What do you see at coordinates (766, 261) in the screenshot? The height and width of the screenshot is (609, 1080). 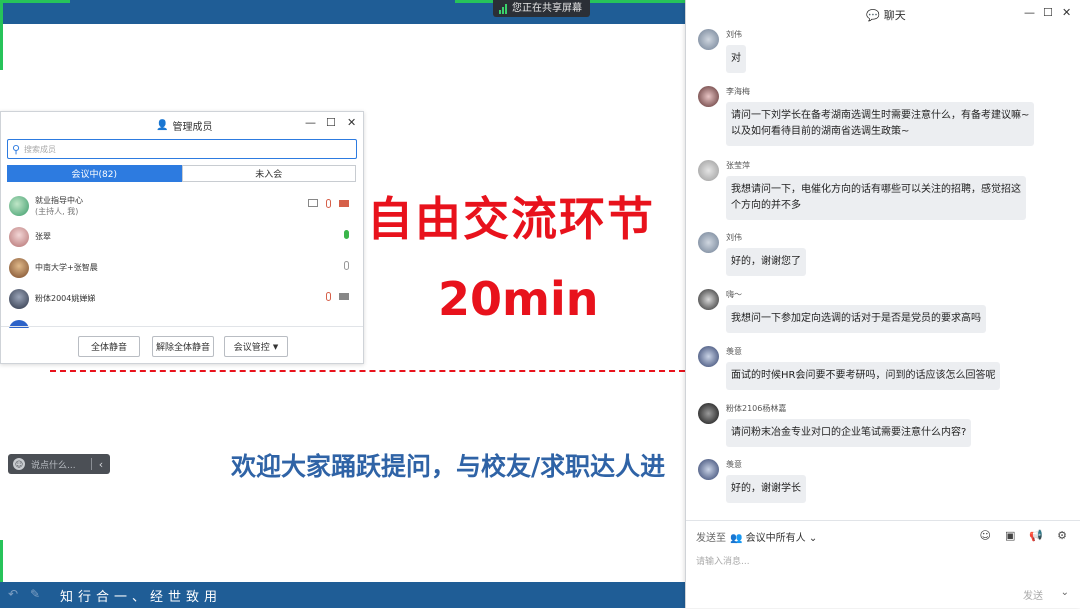 I see `message-text: 好的，谢谢您了` at bounding box center [766, 261].